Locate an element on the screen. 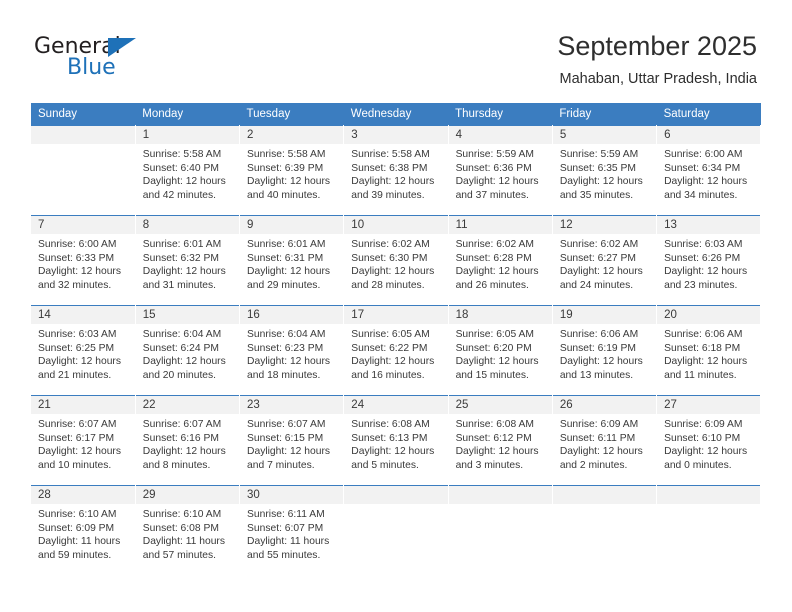  day-number: 28 is located at coordinates (83, 495).